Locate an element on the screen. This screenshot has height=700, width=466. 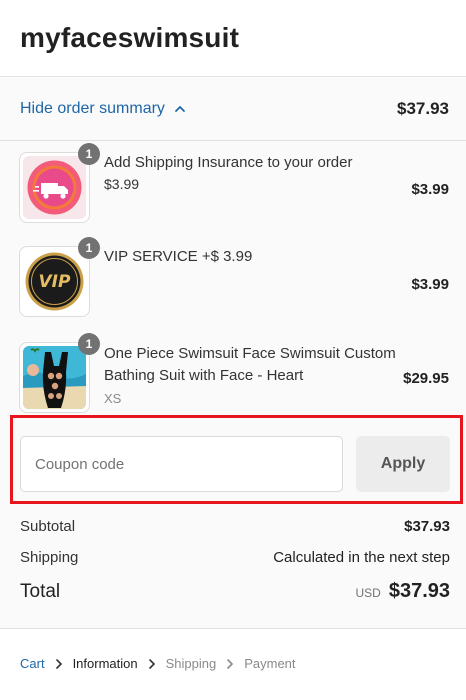
chevron-up-icon is located at coordinates (180, 109).